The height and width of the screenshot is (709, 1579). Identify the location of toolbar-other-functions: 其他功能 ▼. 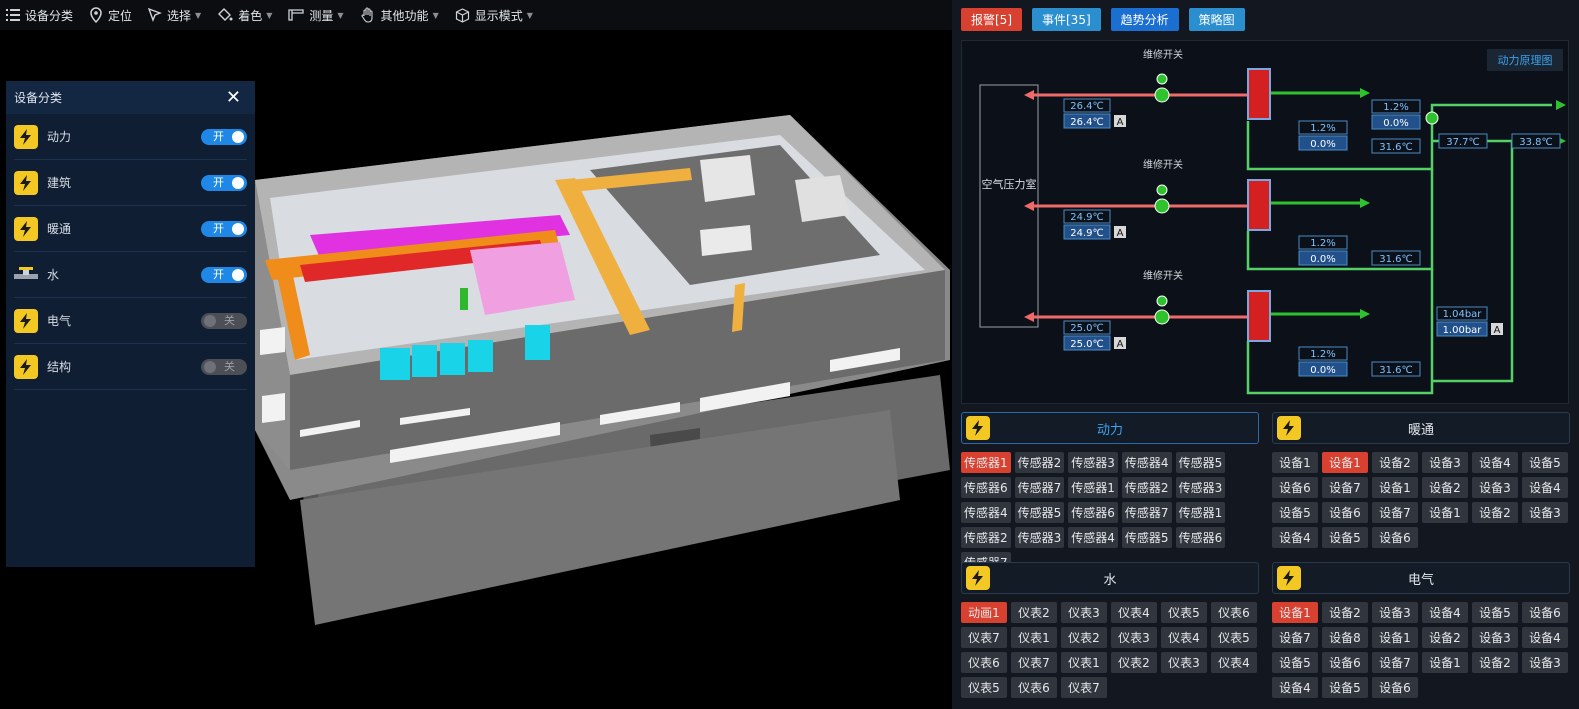
(399, 15).